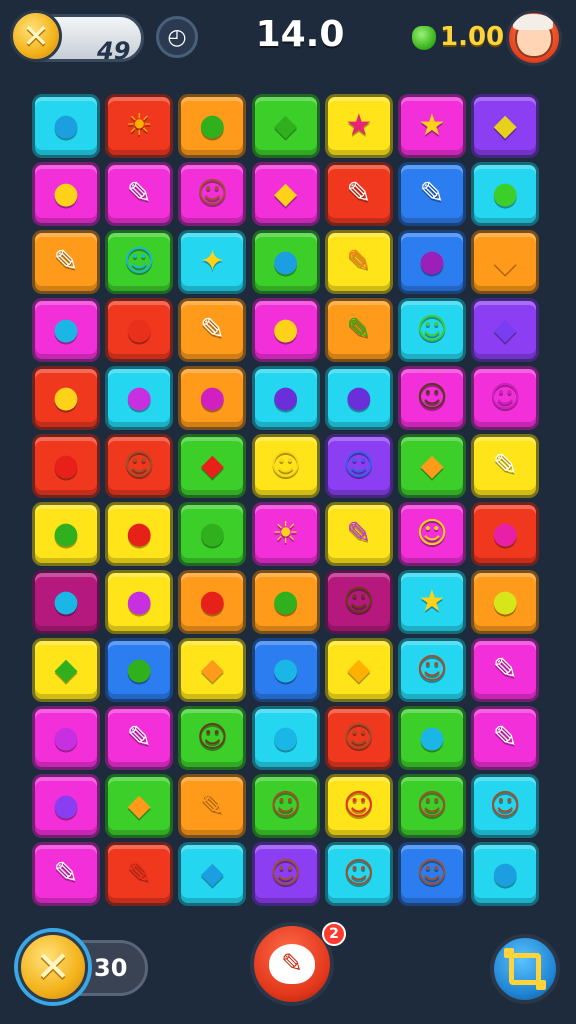  What do you see at coordinates (53, 967) in the screenshot?
I see `x-icon: ✕` at bounding box center [53, 967].